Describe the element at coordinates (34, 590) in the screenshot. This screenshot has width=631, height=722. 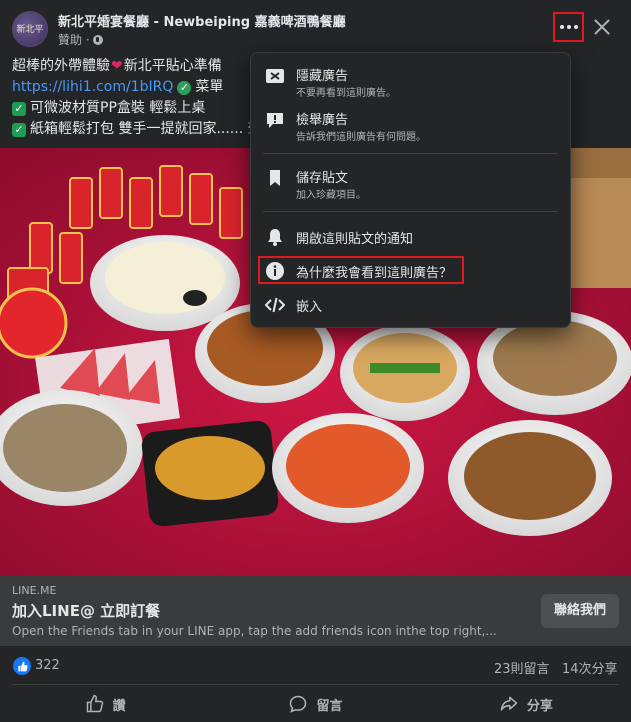
I see `link-domain: LINE.ME` at that location.